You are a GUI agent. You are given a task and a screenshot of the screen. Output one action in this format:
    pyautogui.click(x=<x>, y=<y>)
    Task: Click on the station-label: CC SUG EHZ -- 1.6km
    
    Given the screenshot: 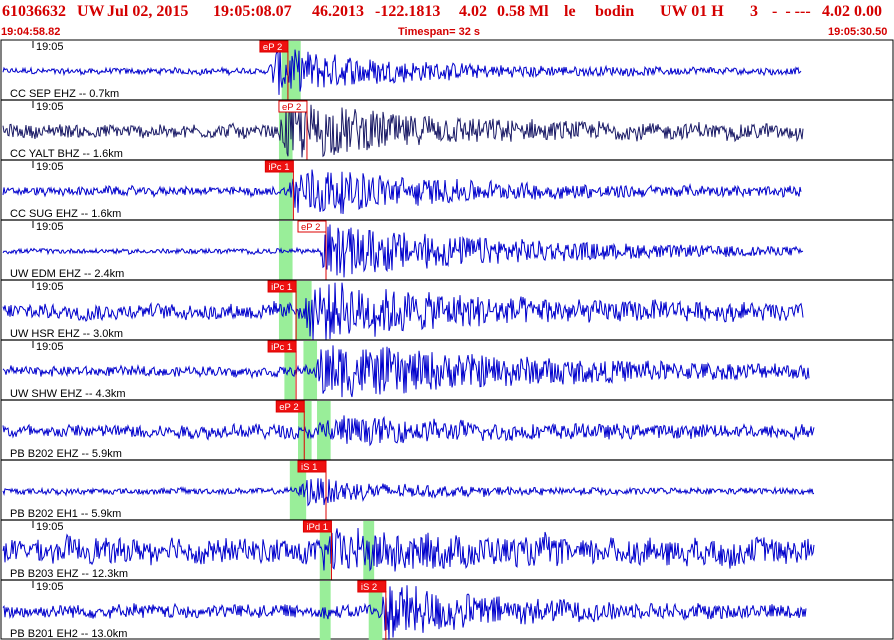 What is the action you would take?
    pyautogui.click(x=65, y=214)
    